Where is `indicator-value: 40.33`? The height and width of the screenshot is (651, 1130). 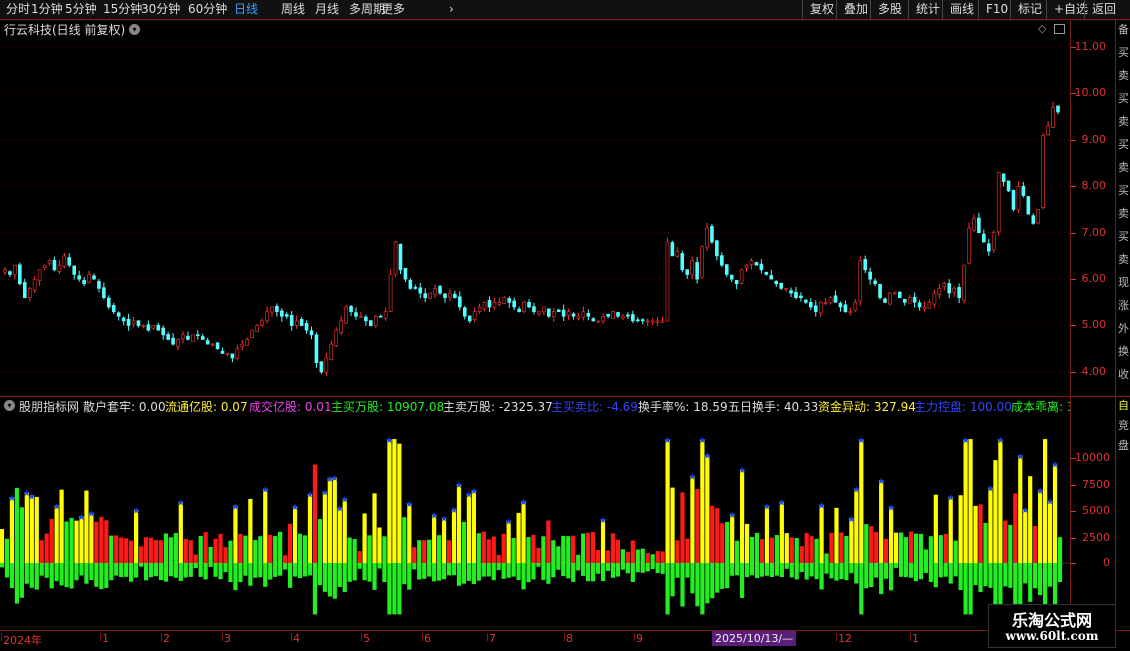
indicator-value: 40.33 is located at coordinates (799, 407).